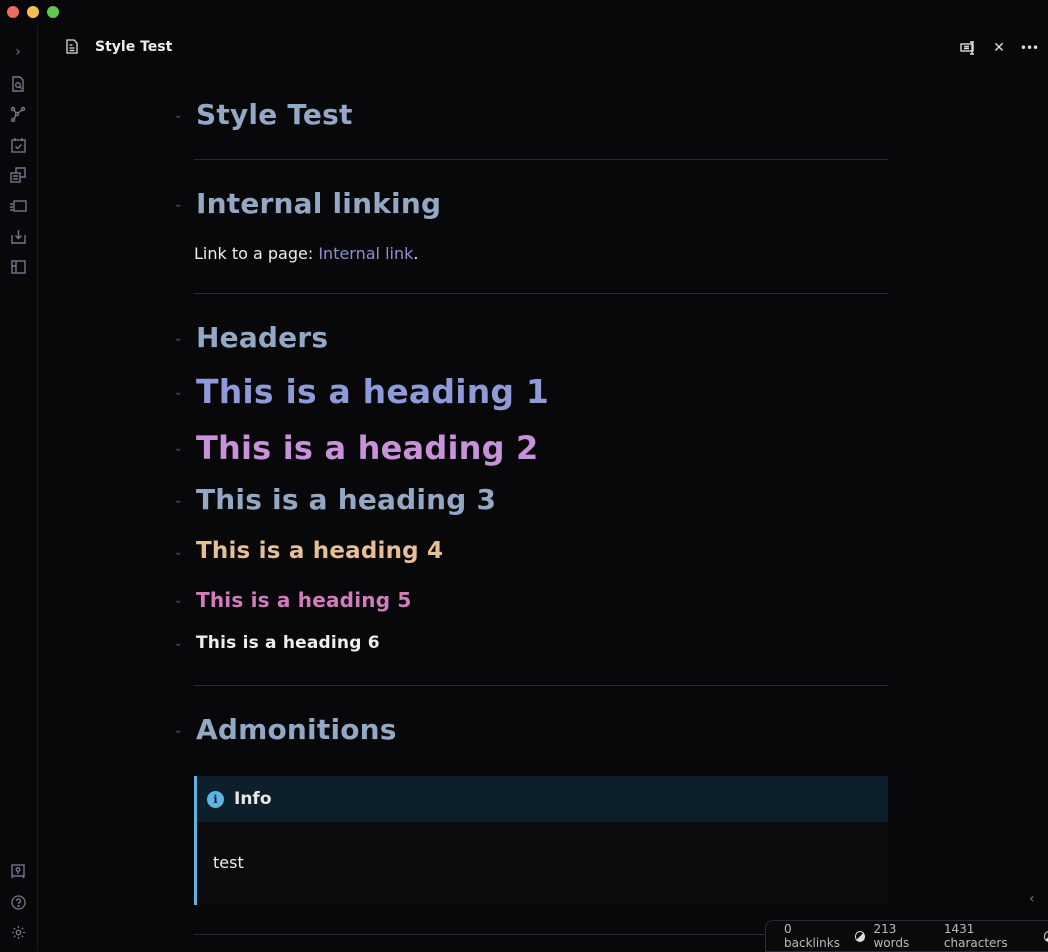 The image size is (1048, 952). I want to click on word-count: 213 words, so click(891, 936).